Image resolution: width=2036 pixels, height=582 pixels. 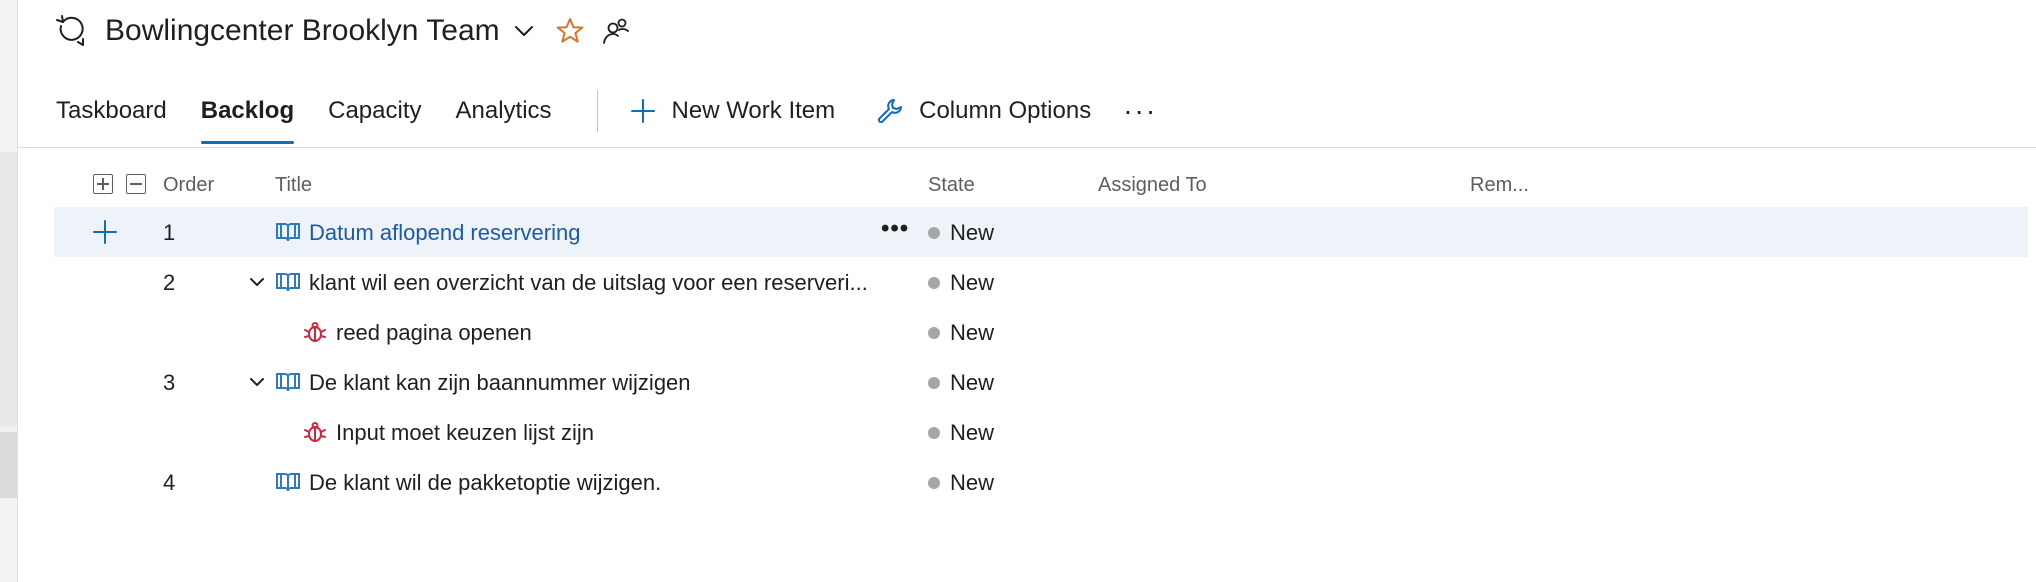 I want to click on column-header-state: State, so click(x=951, y=185).